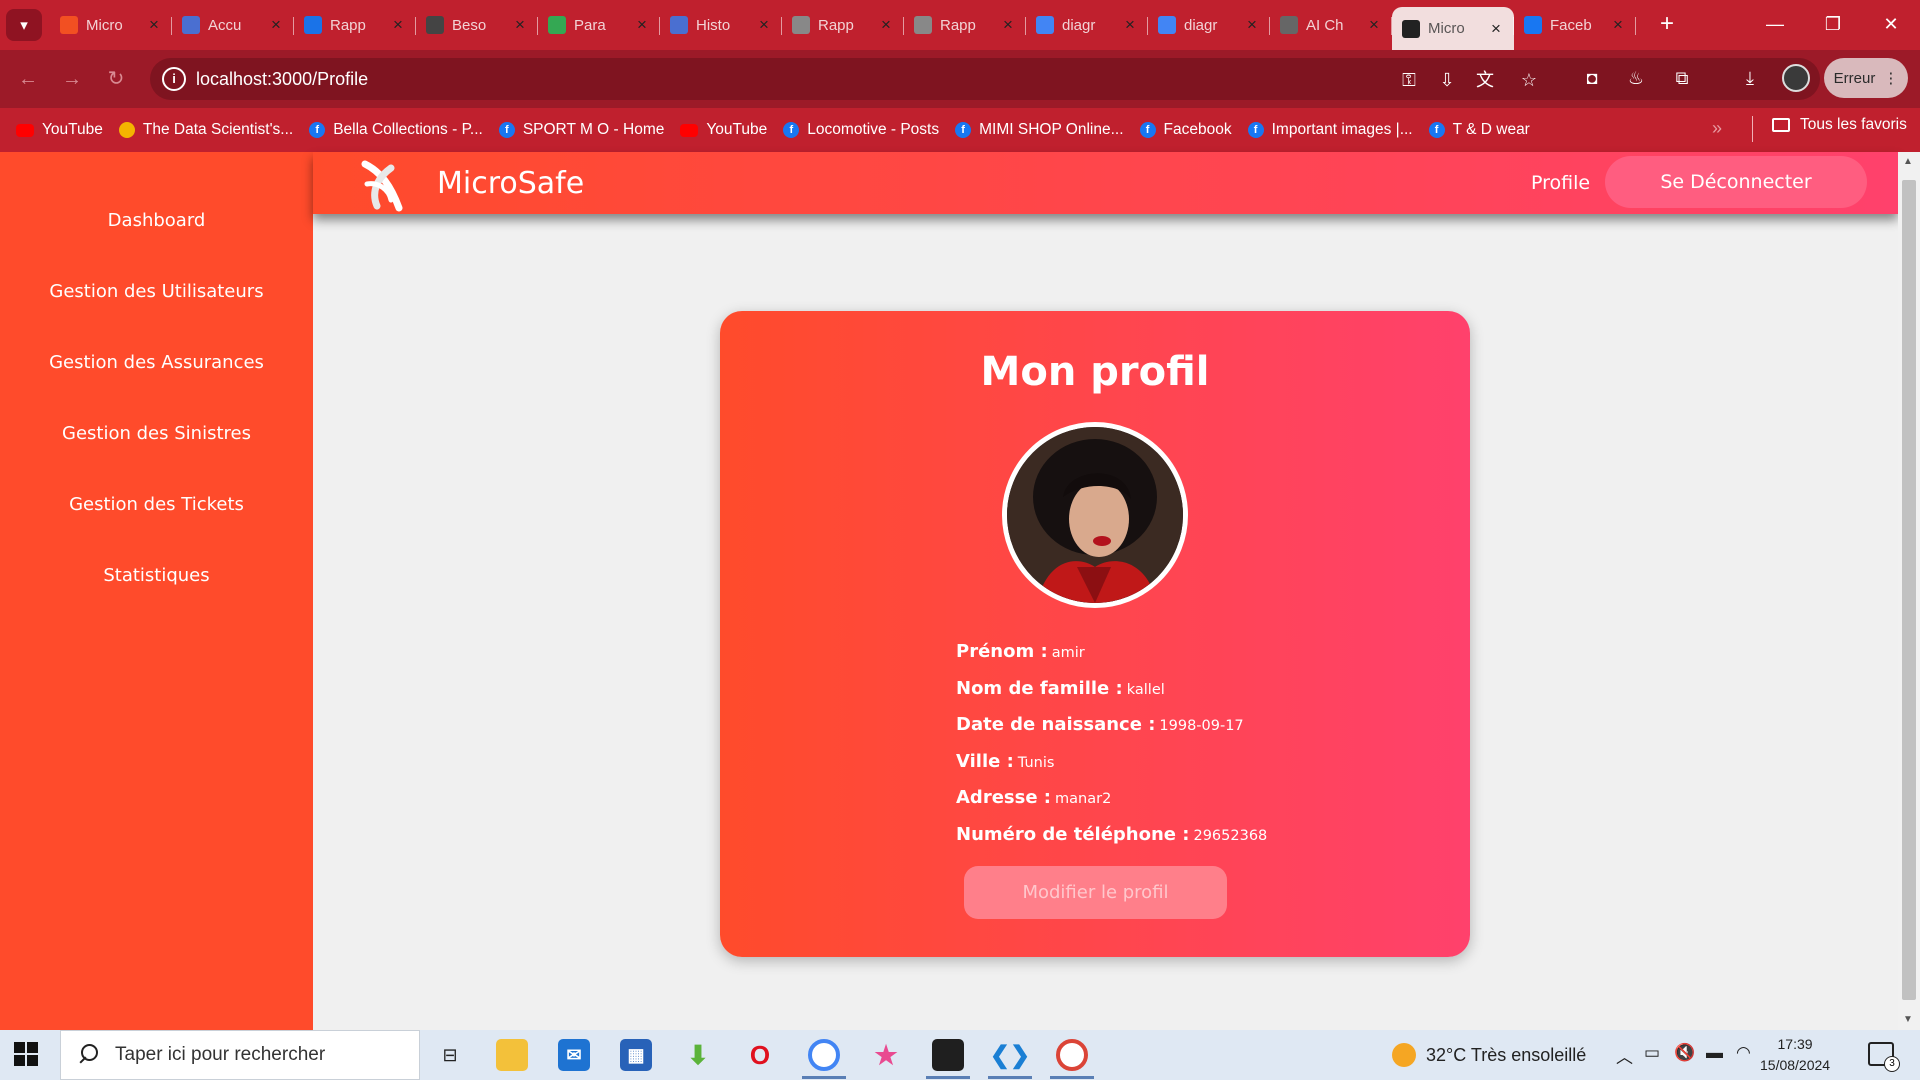 This screenshot has width=1920, height=1080. Describe the element at coordinates (1010, 1055) in the screenshot. I see `vscode-icon: ❮❯` at that location.